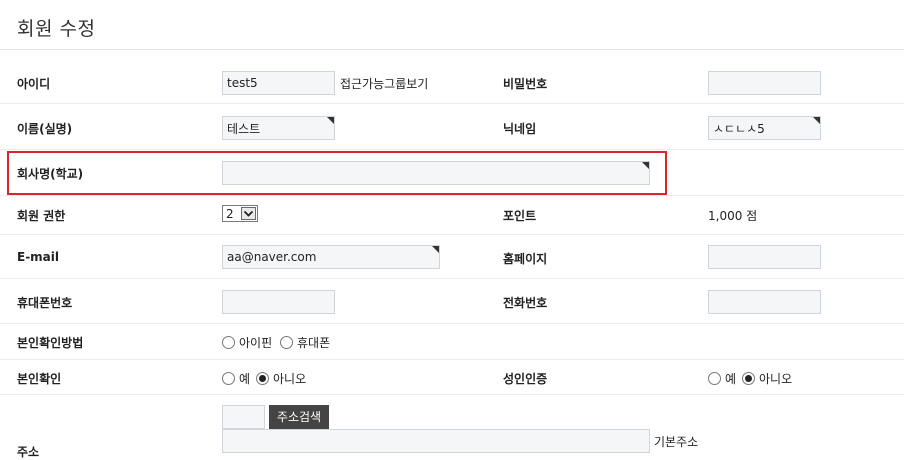  Describe the element at coordinates (676, 442) in the screenshot. I see `base-address-label: 기본주소` at that location.